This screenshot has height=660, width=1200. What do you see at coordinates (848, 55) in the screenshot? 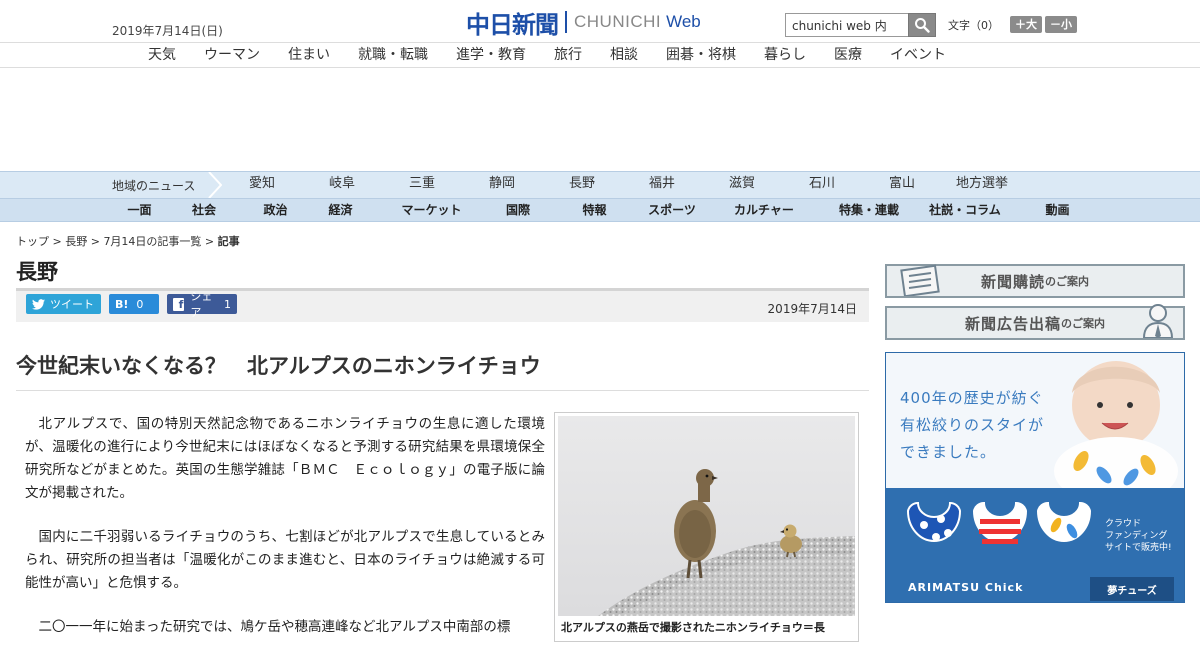
I see `main-nav-item: 医療` at bounding box center [848, 55].